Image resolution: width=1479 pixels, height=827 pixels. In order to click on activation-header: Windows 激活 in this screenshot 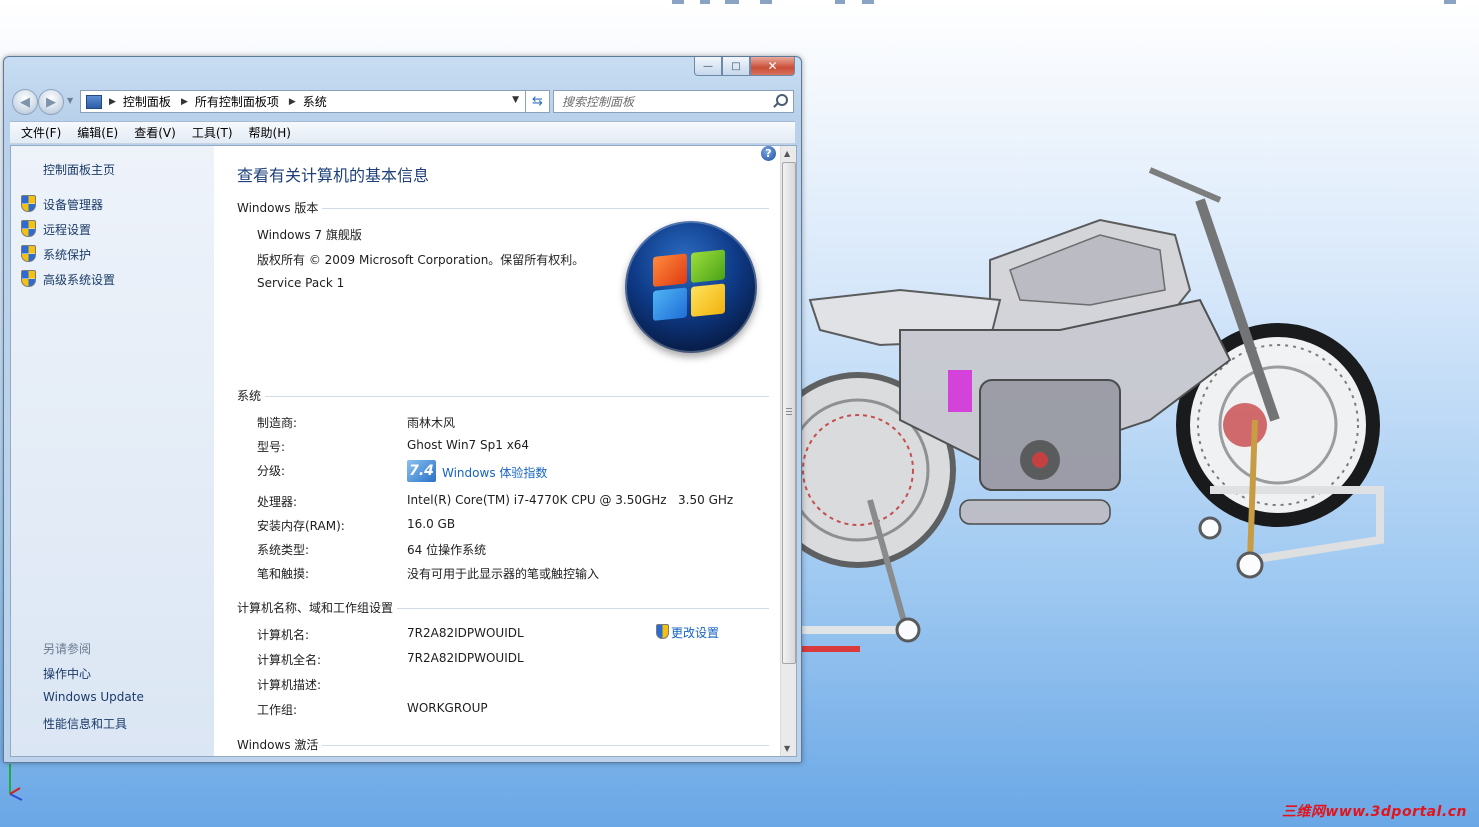, I will do `click(280, 744)`.